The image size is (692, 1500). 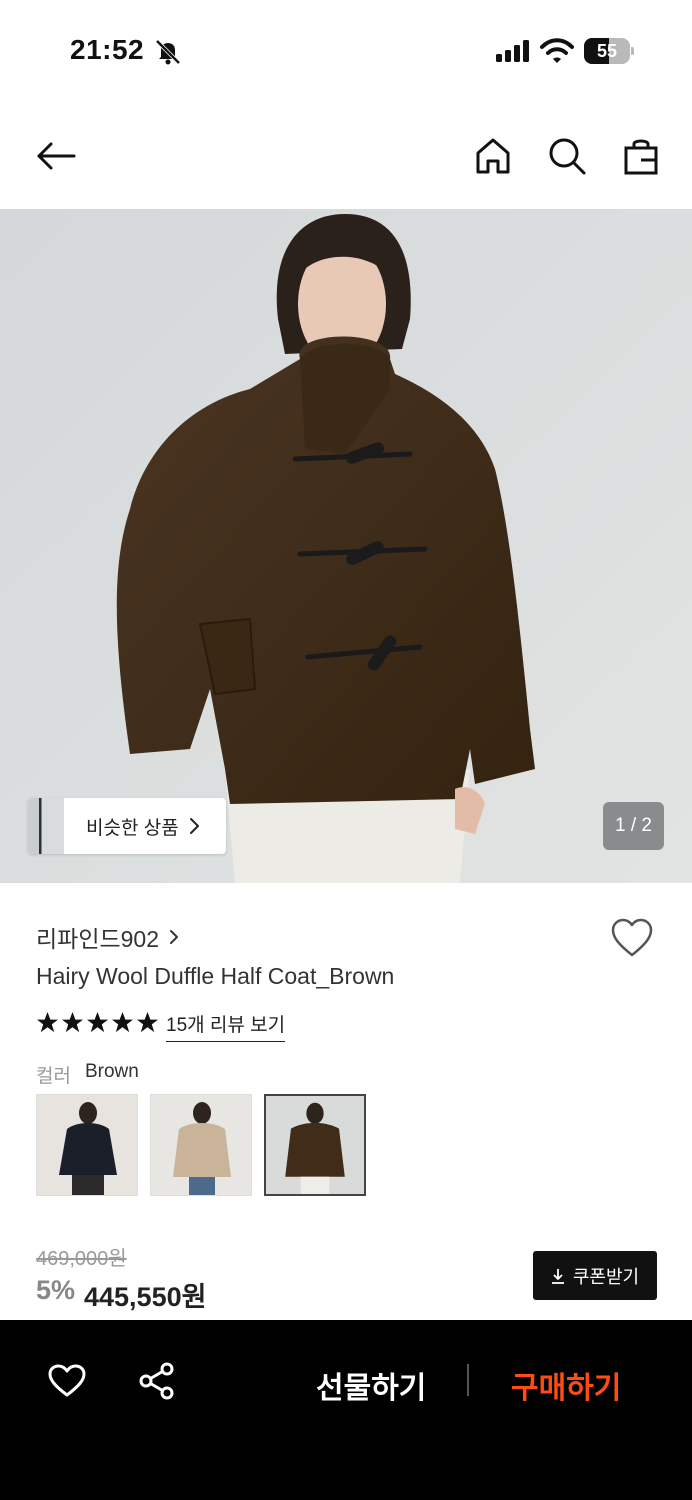 I want to click on color-swatch-navy, so click(x=87, y=1145).